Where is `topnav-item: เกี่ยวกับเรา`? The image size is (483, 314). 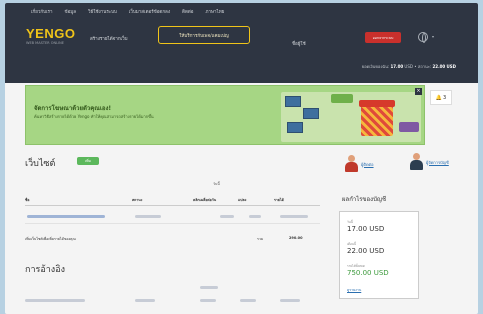
topnav-item: เกี่ยวกับเรา is located at coordinates (42, 11).